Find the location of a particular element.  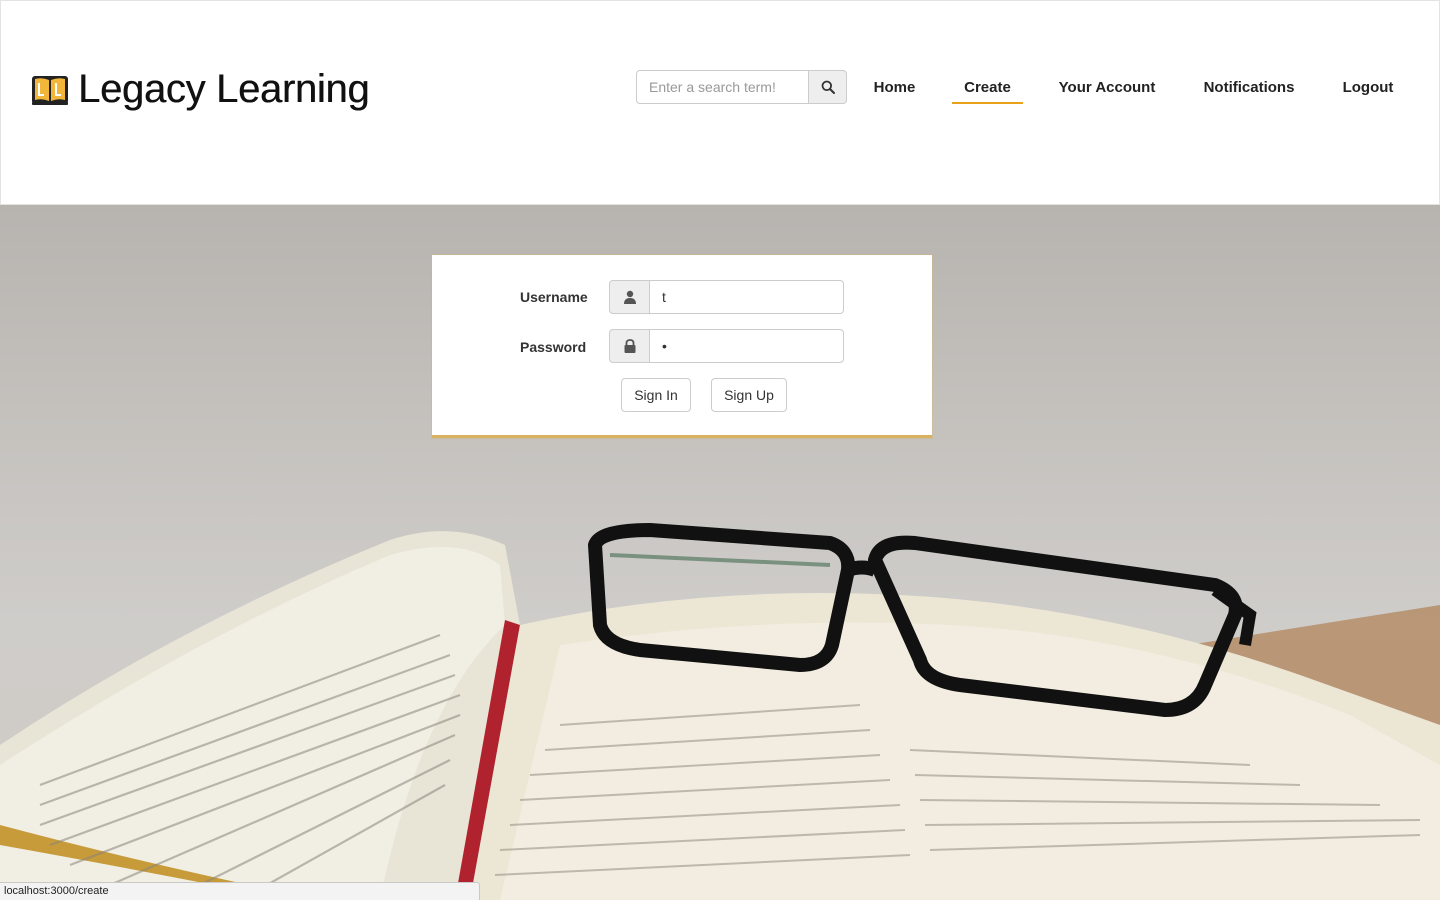

nav-create: Create is located at coordinates (987, 87).